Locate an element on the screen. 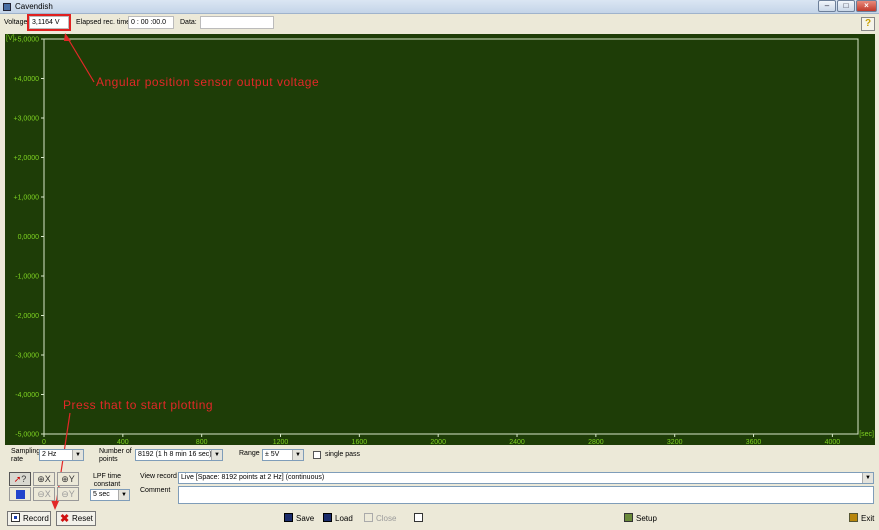  single-pass-label: single pass is located at coordinates (343, 454).